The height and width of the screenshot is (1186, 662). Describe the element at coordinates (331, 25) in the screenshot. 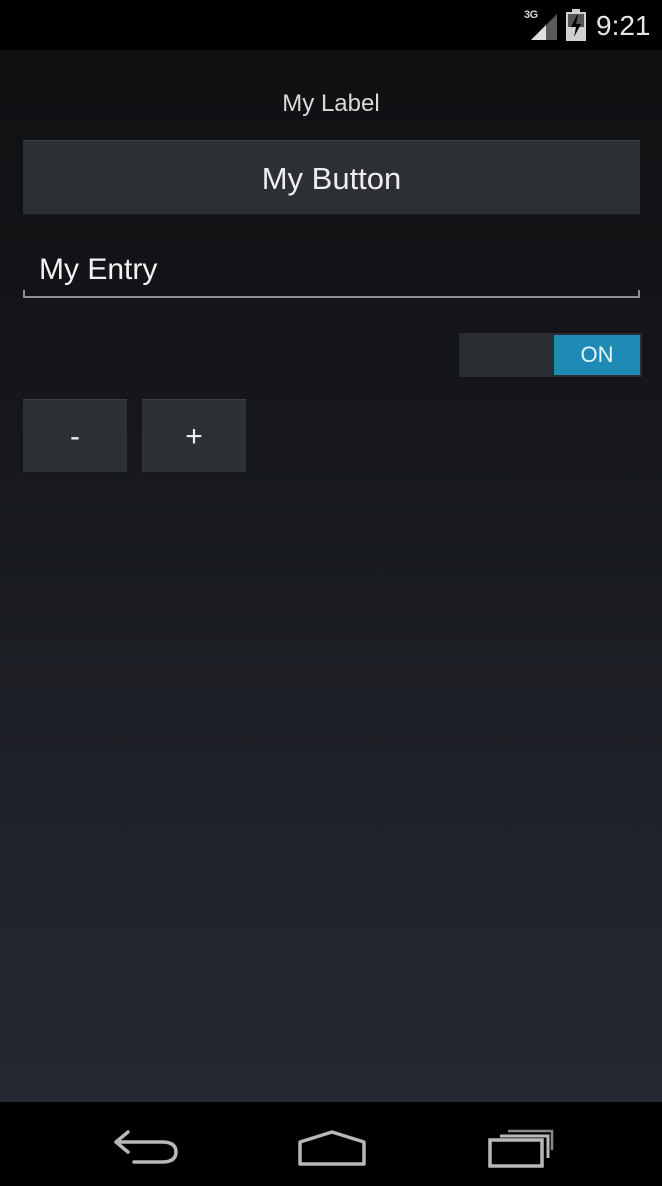

I see `status-bar: 3G 9:21` at that location.